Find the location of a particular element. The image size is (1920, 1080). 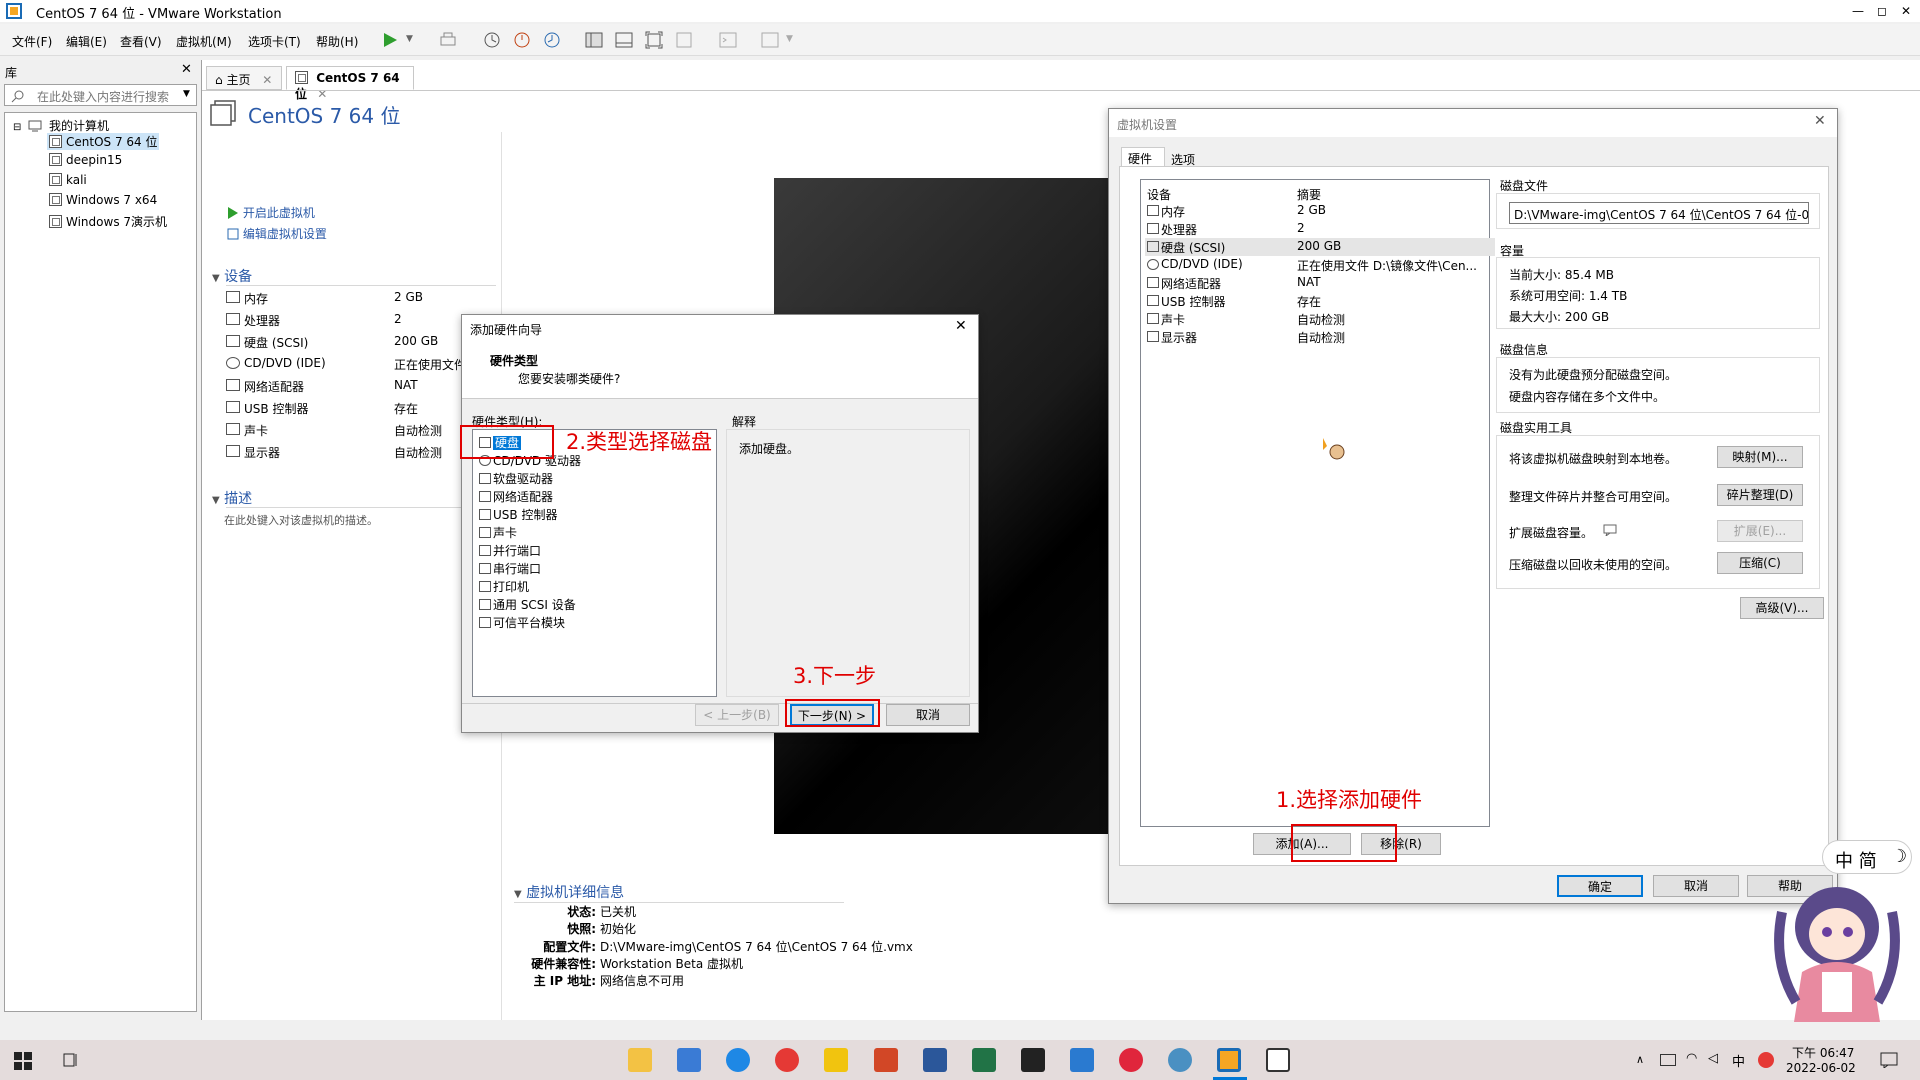

sogou-ime-icon is located at coordinates (1766, 1060).